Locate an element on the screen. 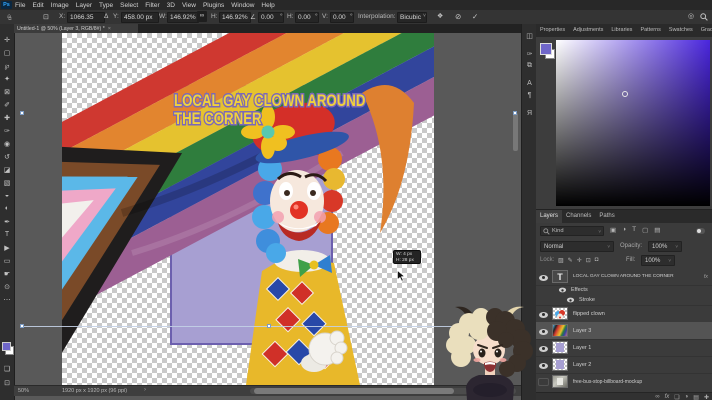 This screenshot has width=712, height=400. collapse-panels-icon: ◫ is located at coordinates (529, 36).